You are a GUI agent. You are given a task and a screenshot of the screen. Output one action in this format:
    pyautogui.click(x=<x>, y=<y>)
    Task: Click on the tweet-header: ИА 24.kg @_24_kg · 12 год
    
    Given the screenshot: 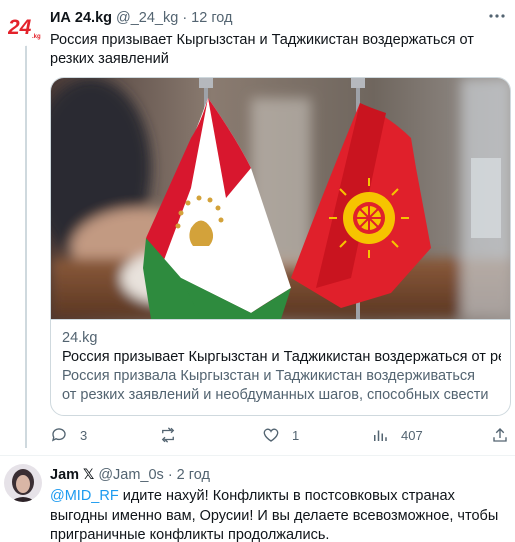 What is the action you would take?
    pyautogui.click(x=141, y=18)
    